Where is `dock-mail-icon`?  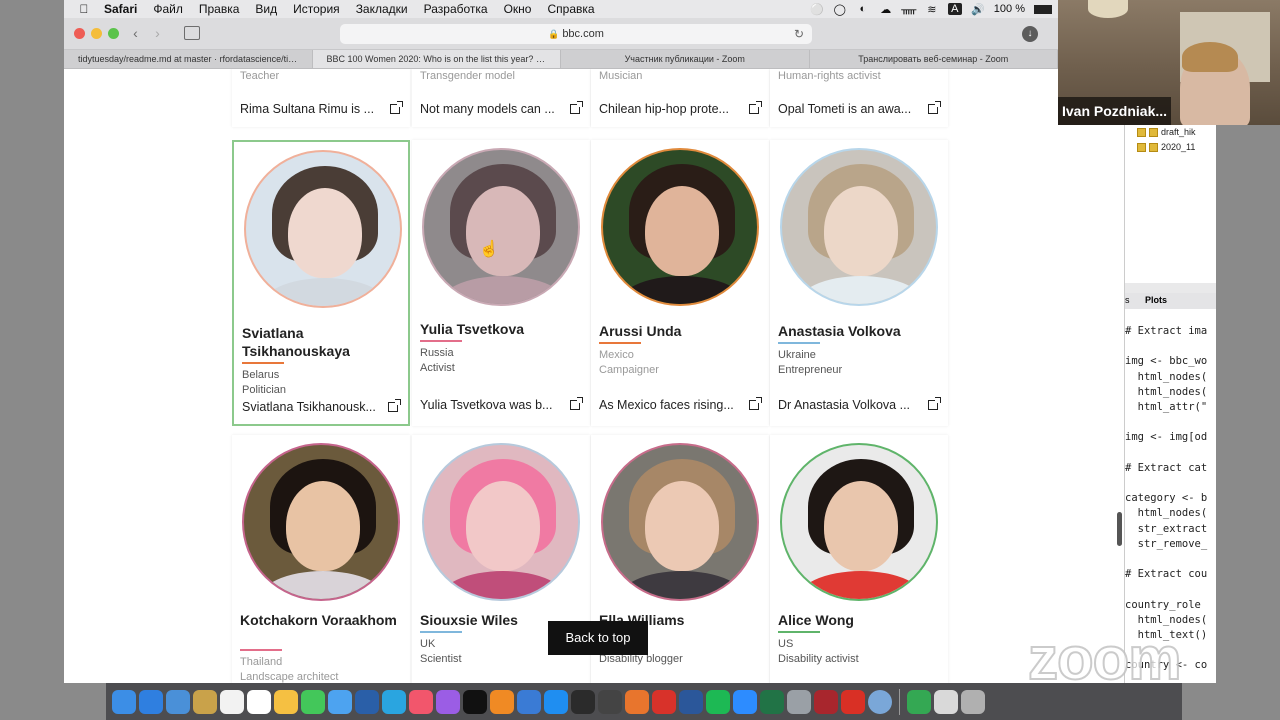 dock-mail-icon is located at coordinates (340, 701).